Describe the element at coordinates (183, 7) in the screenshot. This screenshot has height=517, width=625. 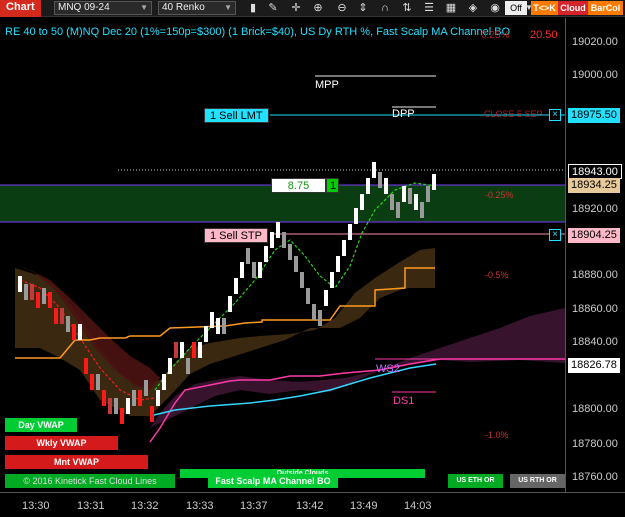
I see `interval-select-label: 40 Renko` at that location.